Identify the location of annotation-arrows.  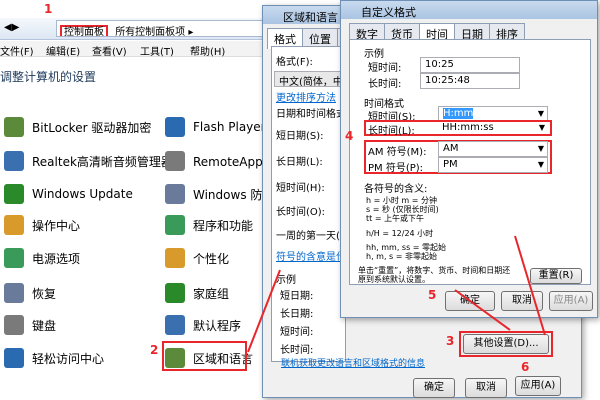
(396, 294).